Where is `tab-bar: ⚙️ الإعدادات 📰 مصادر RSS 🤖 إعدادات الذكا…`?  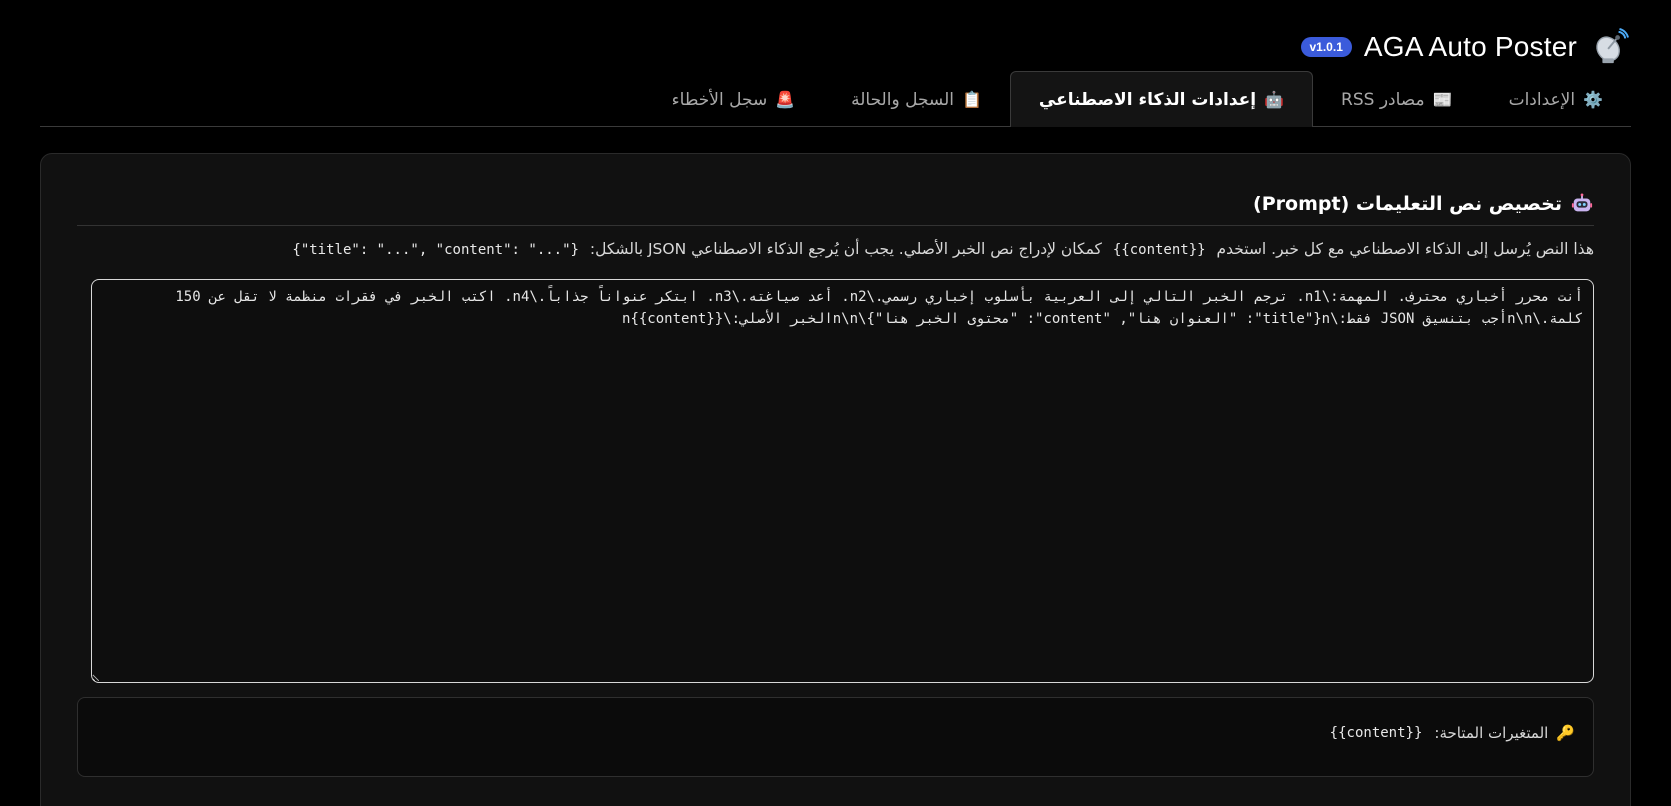 tab-bar: ⚙️ الإعدادات 📰 مصادر RSS 🤖 إعدادات الذكا… is located at coordinates (835, 99).